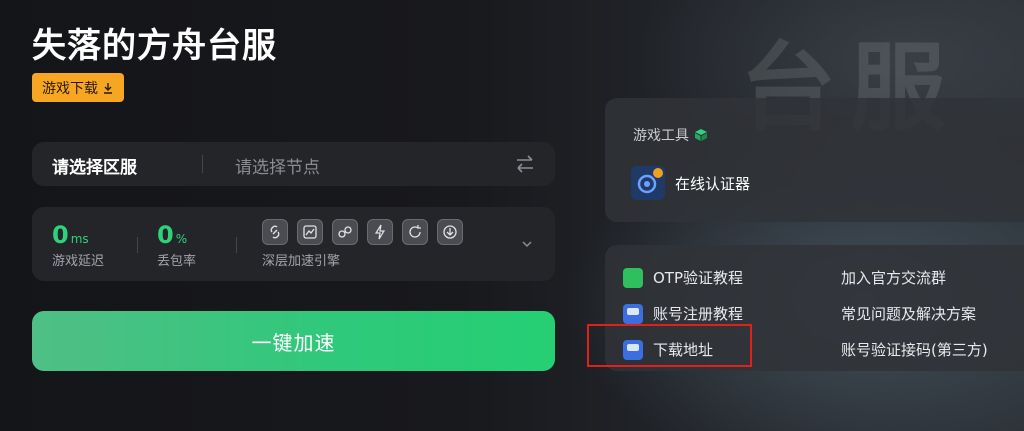 Image resolution: width=1024 pixels, height=431 pixels. I want to click on account-verification-sms-link: 账号验证接码(第三方), so click(914, 349).